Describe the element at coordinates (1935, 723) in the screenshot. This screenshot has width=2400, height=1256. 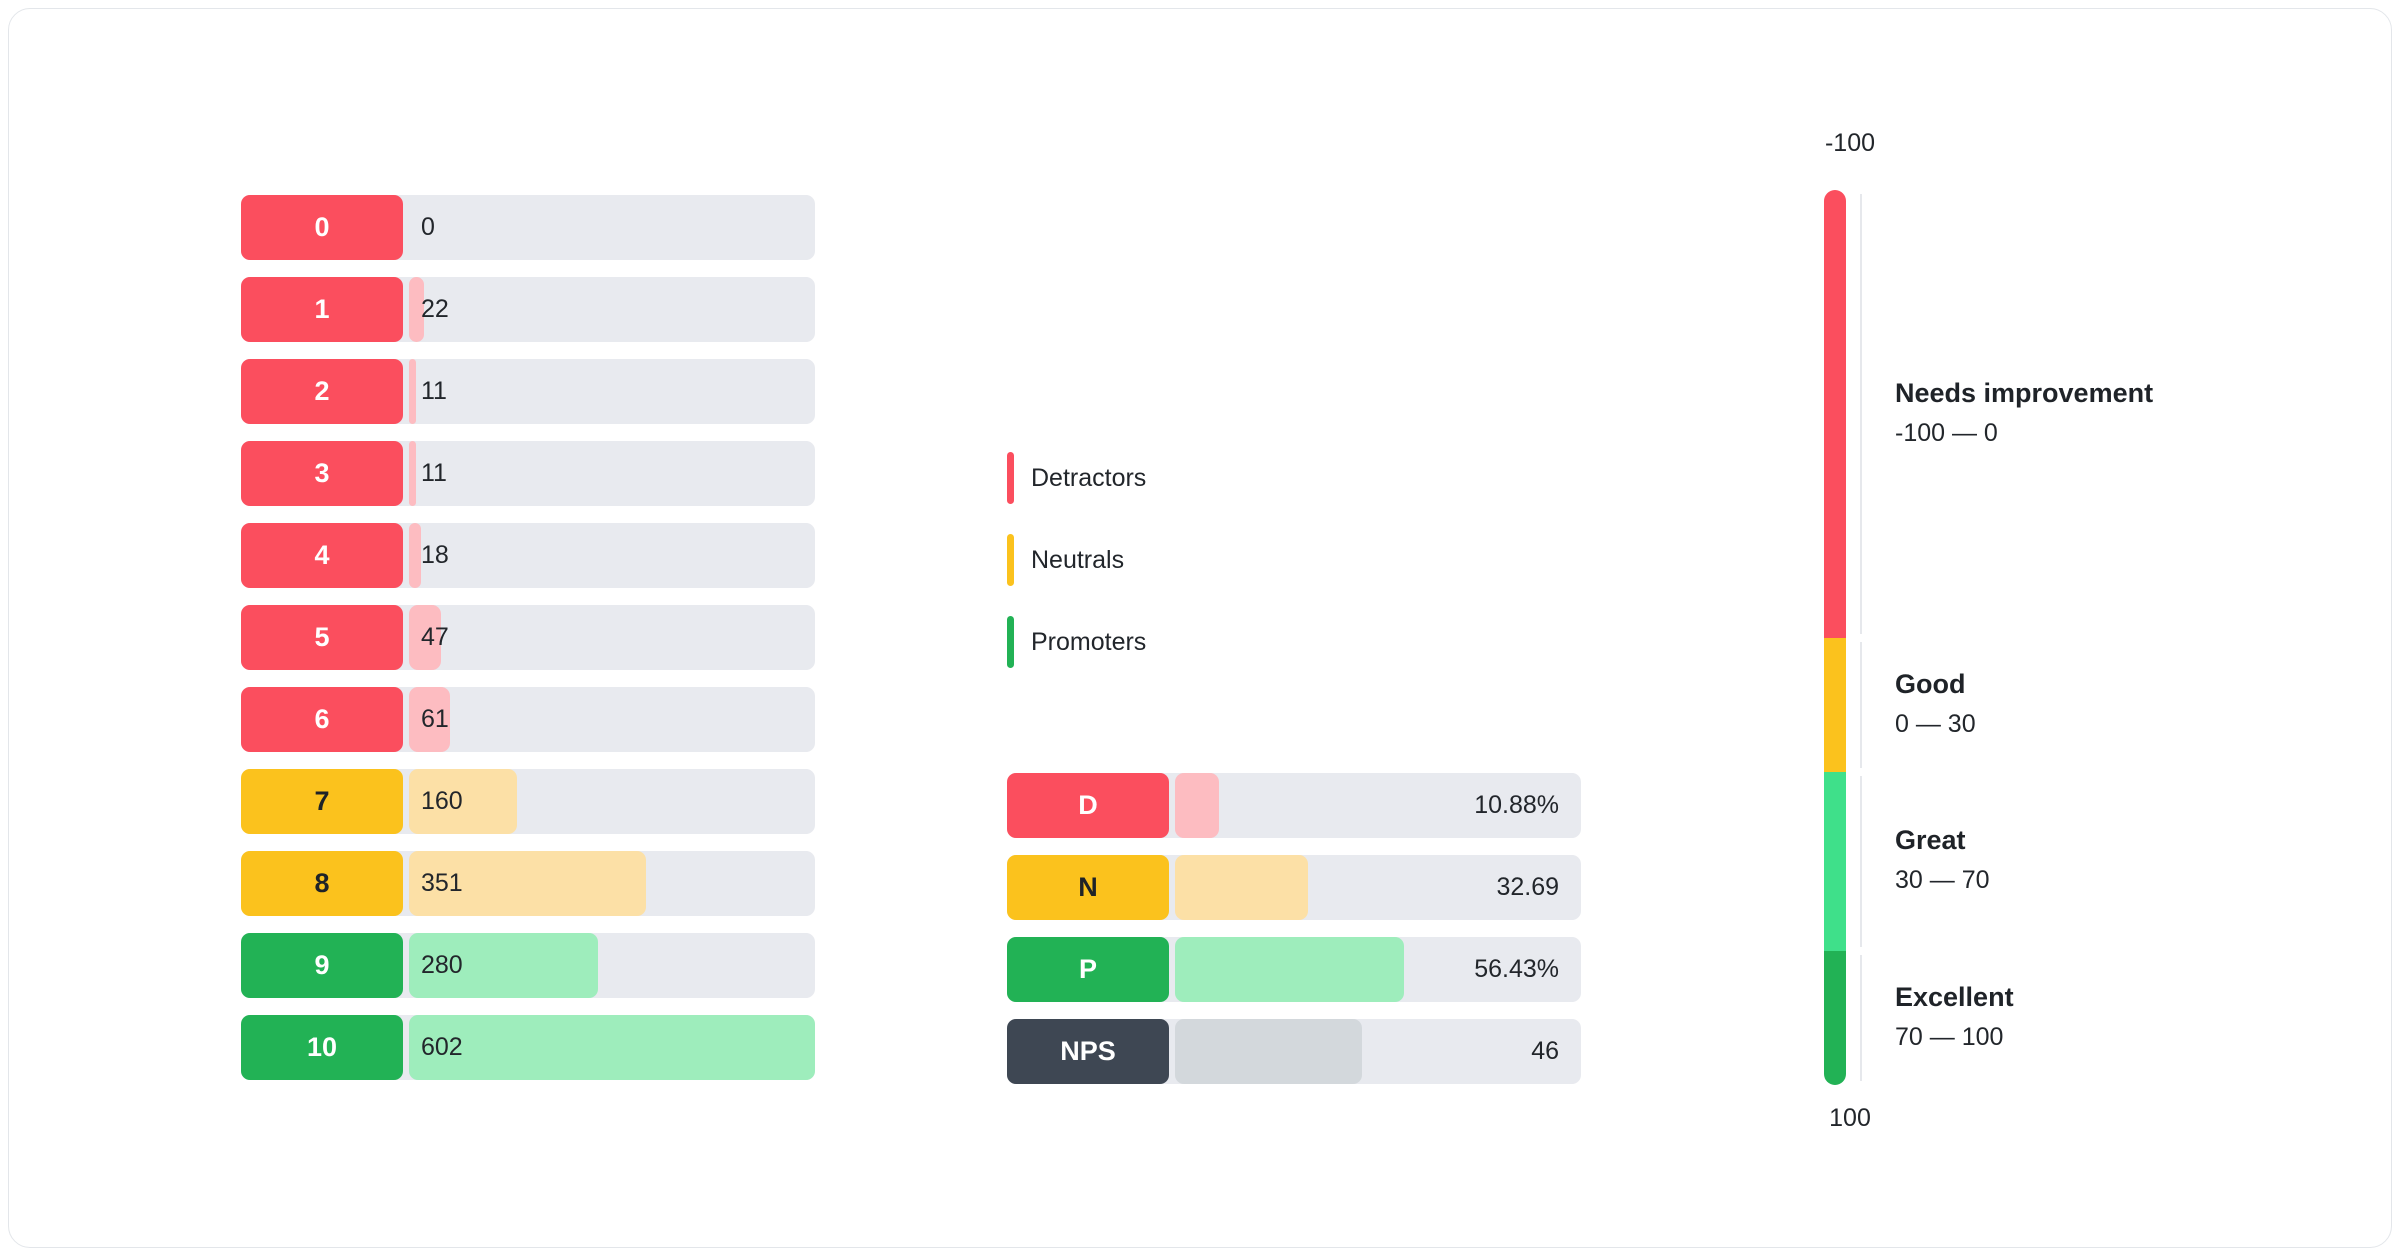
I see `gauge-band-range: 0 — 30` at that location.